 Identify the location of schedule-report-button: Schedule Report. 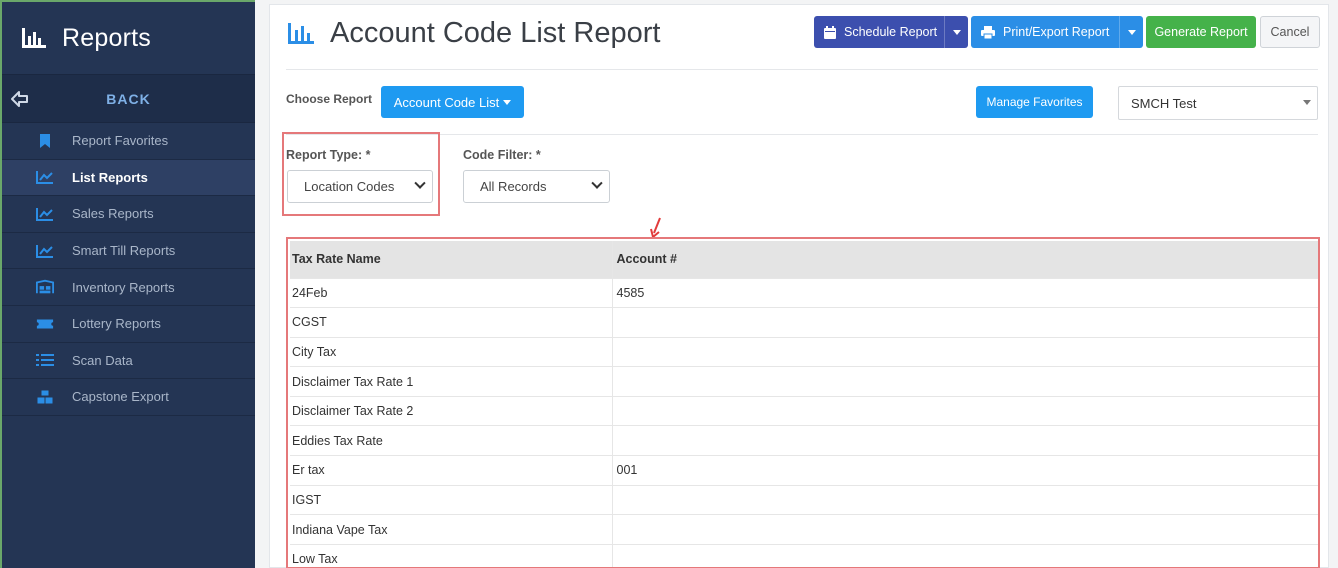
(891, 32).